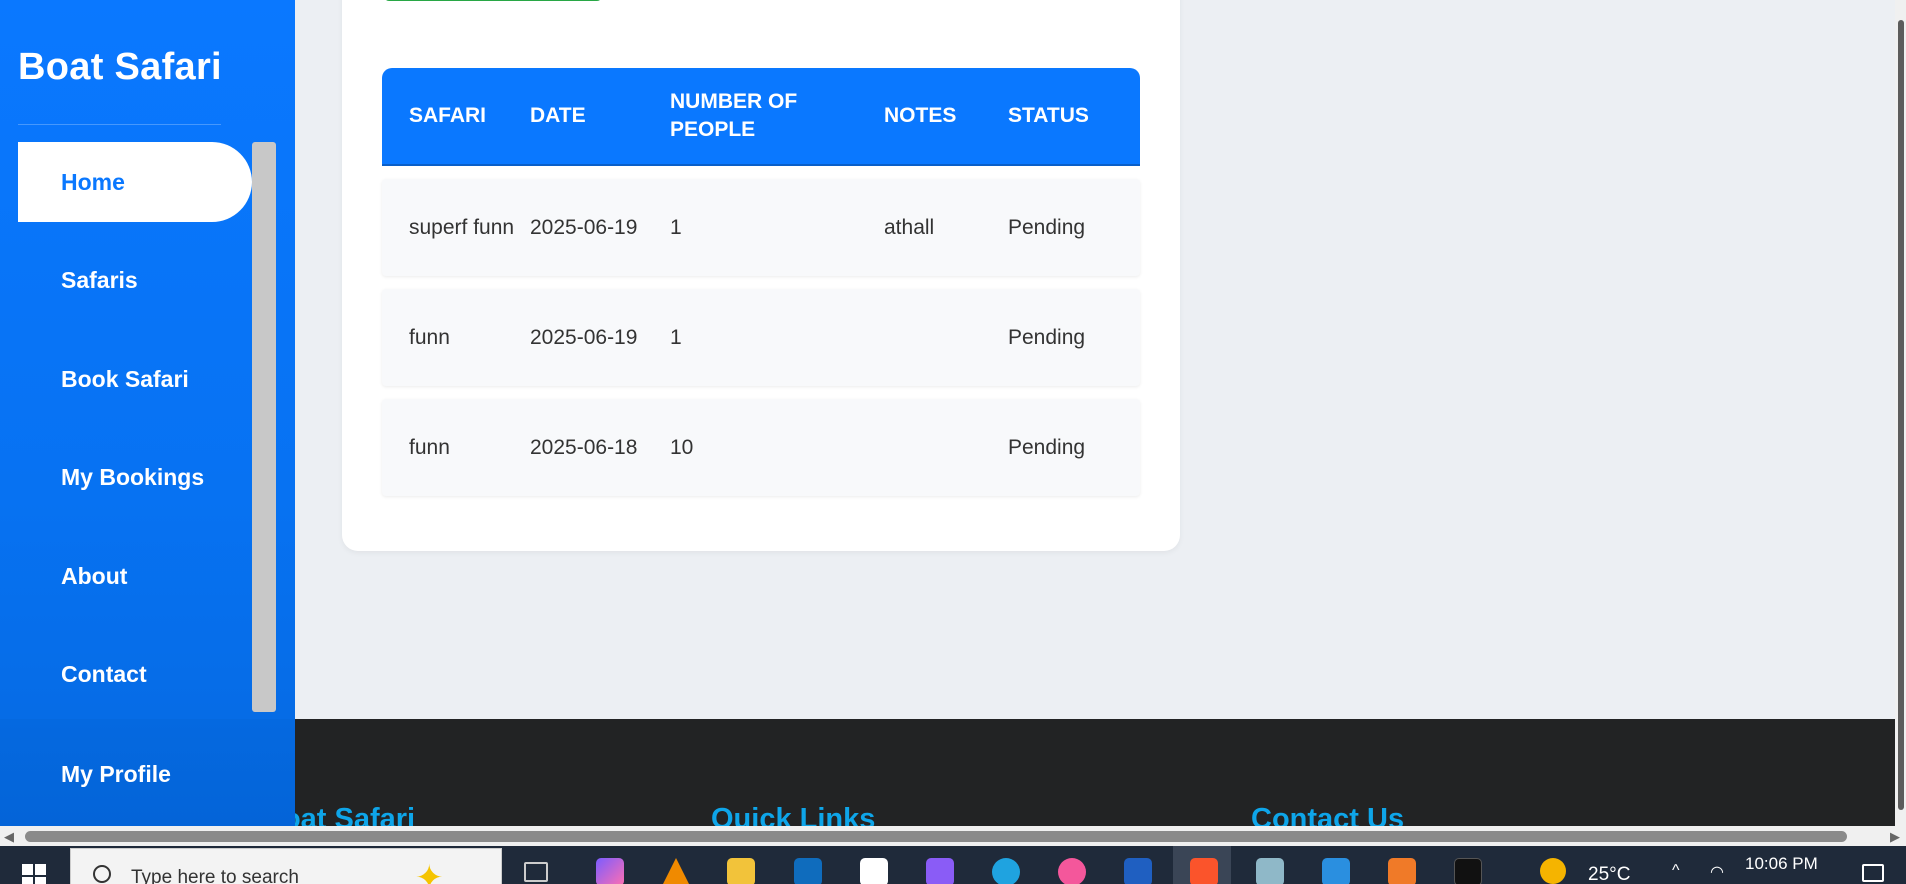 This screenshot has width=1906, height=884. I want to click on cell-notes: athall, so click(909, 227).